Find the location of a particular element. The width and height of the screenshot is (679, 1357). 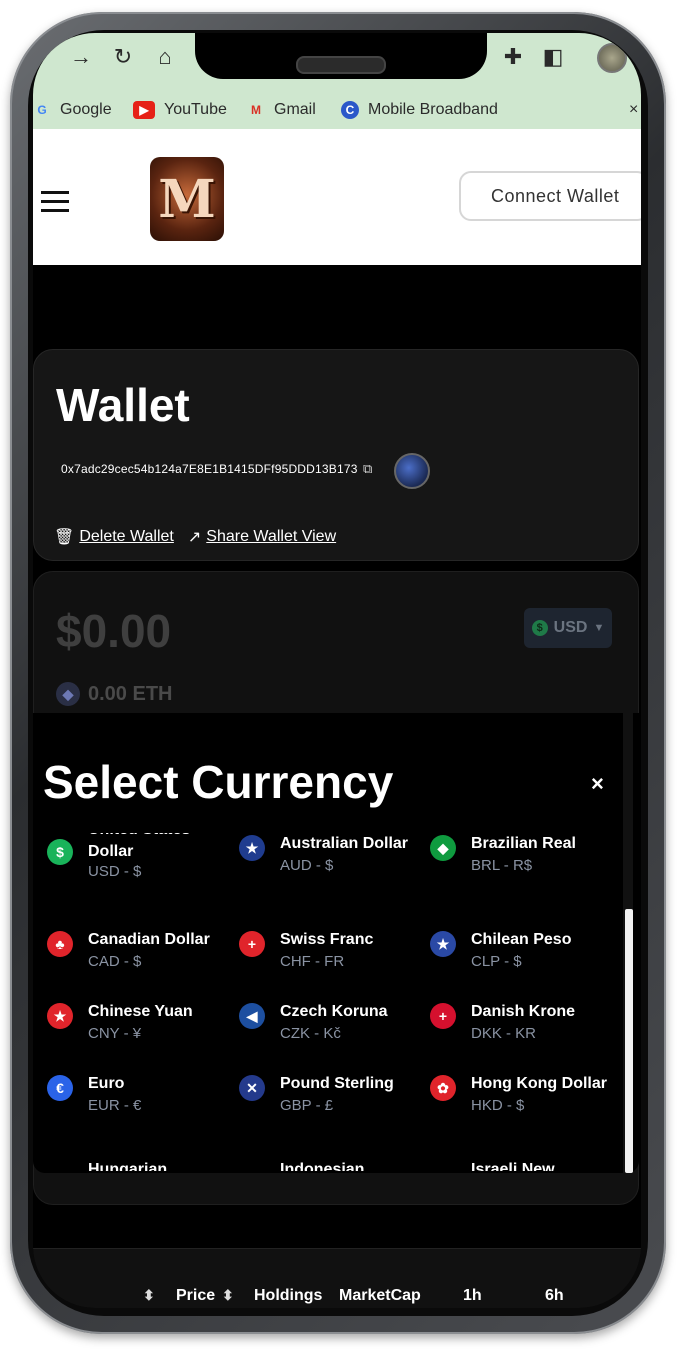

eth-balance: ◆ 0.00 ETH is located at coordinates (114, 694).